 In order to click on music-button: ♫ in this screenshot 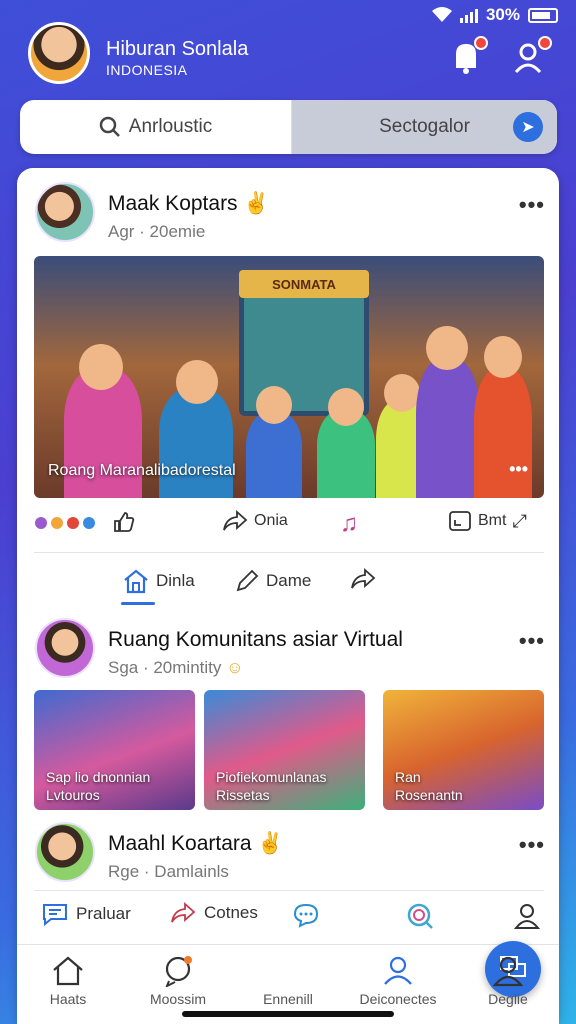, I will do `click(349, 524)`.